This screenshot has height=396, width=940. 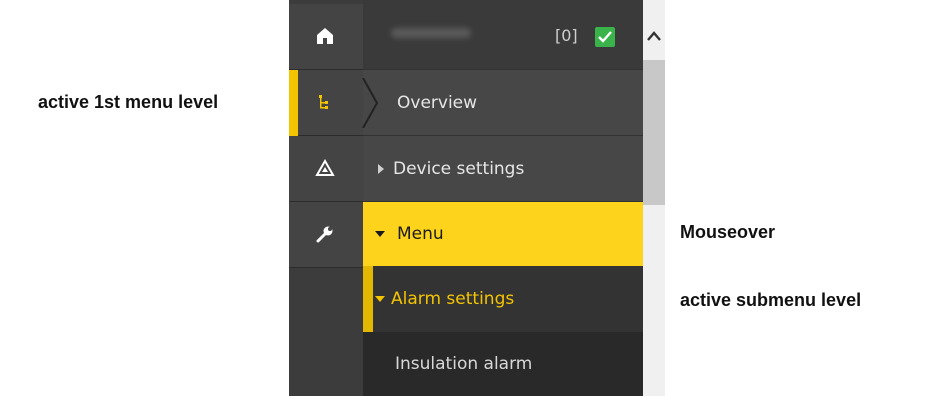 I want to click on submenu-item-alarm-settings: Alarm settings, so click(x=503, y=299).